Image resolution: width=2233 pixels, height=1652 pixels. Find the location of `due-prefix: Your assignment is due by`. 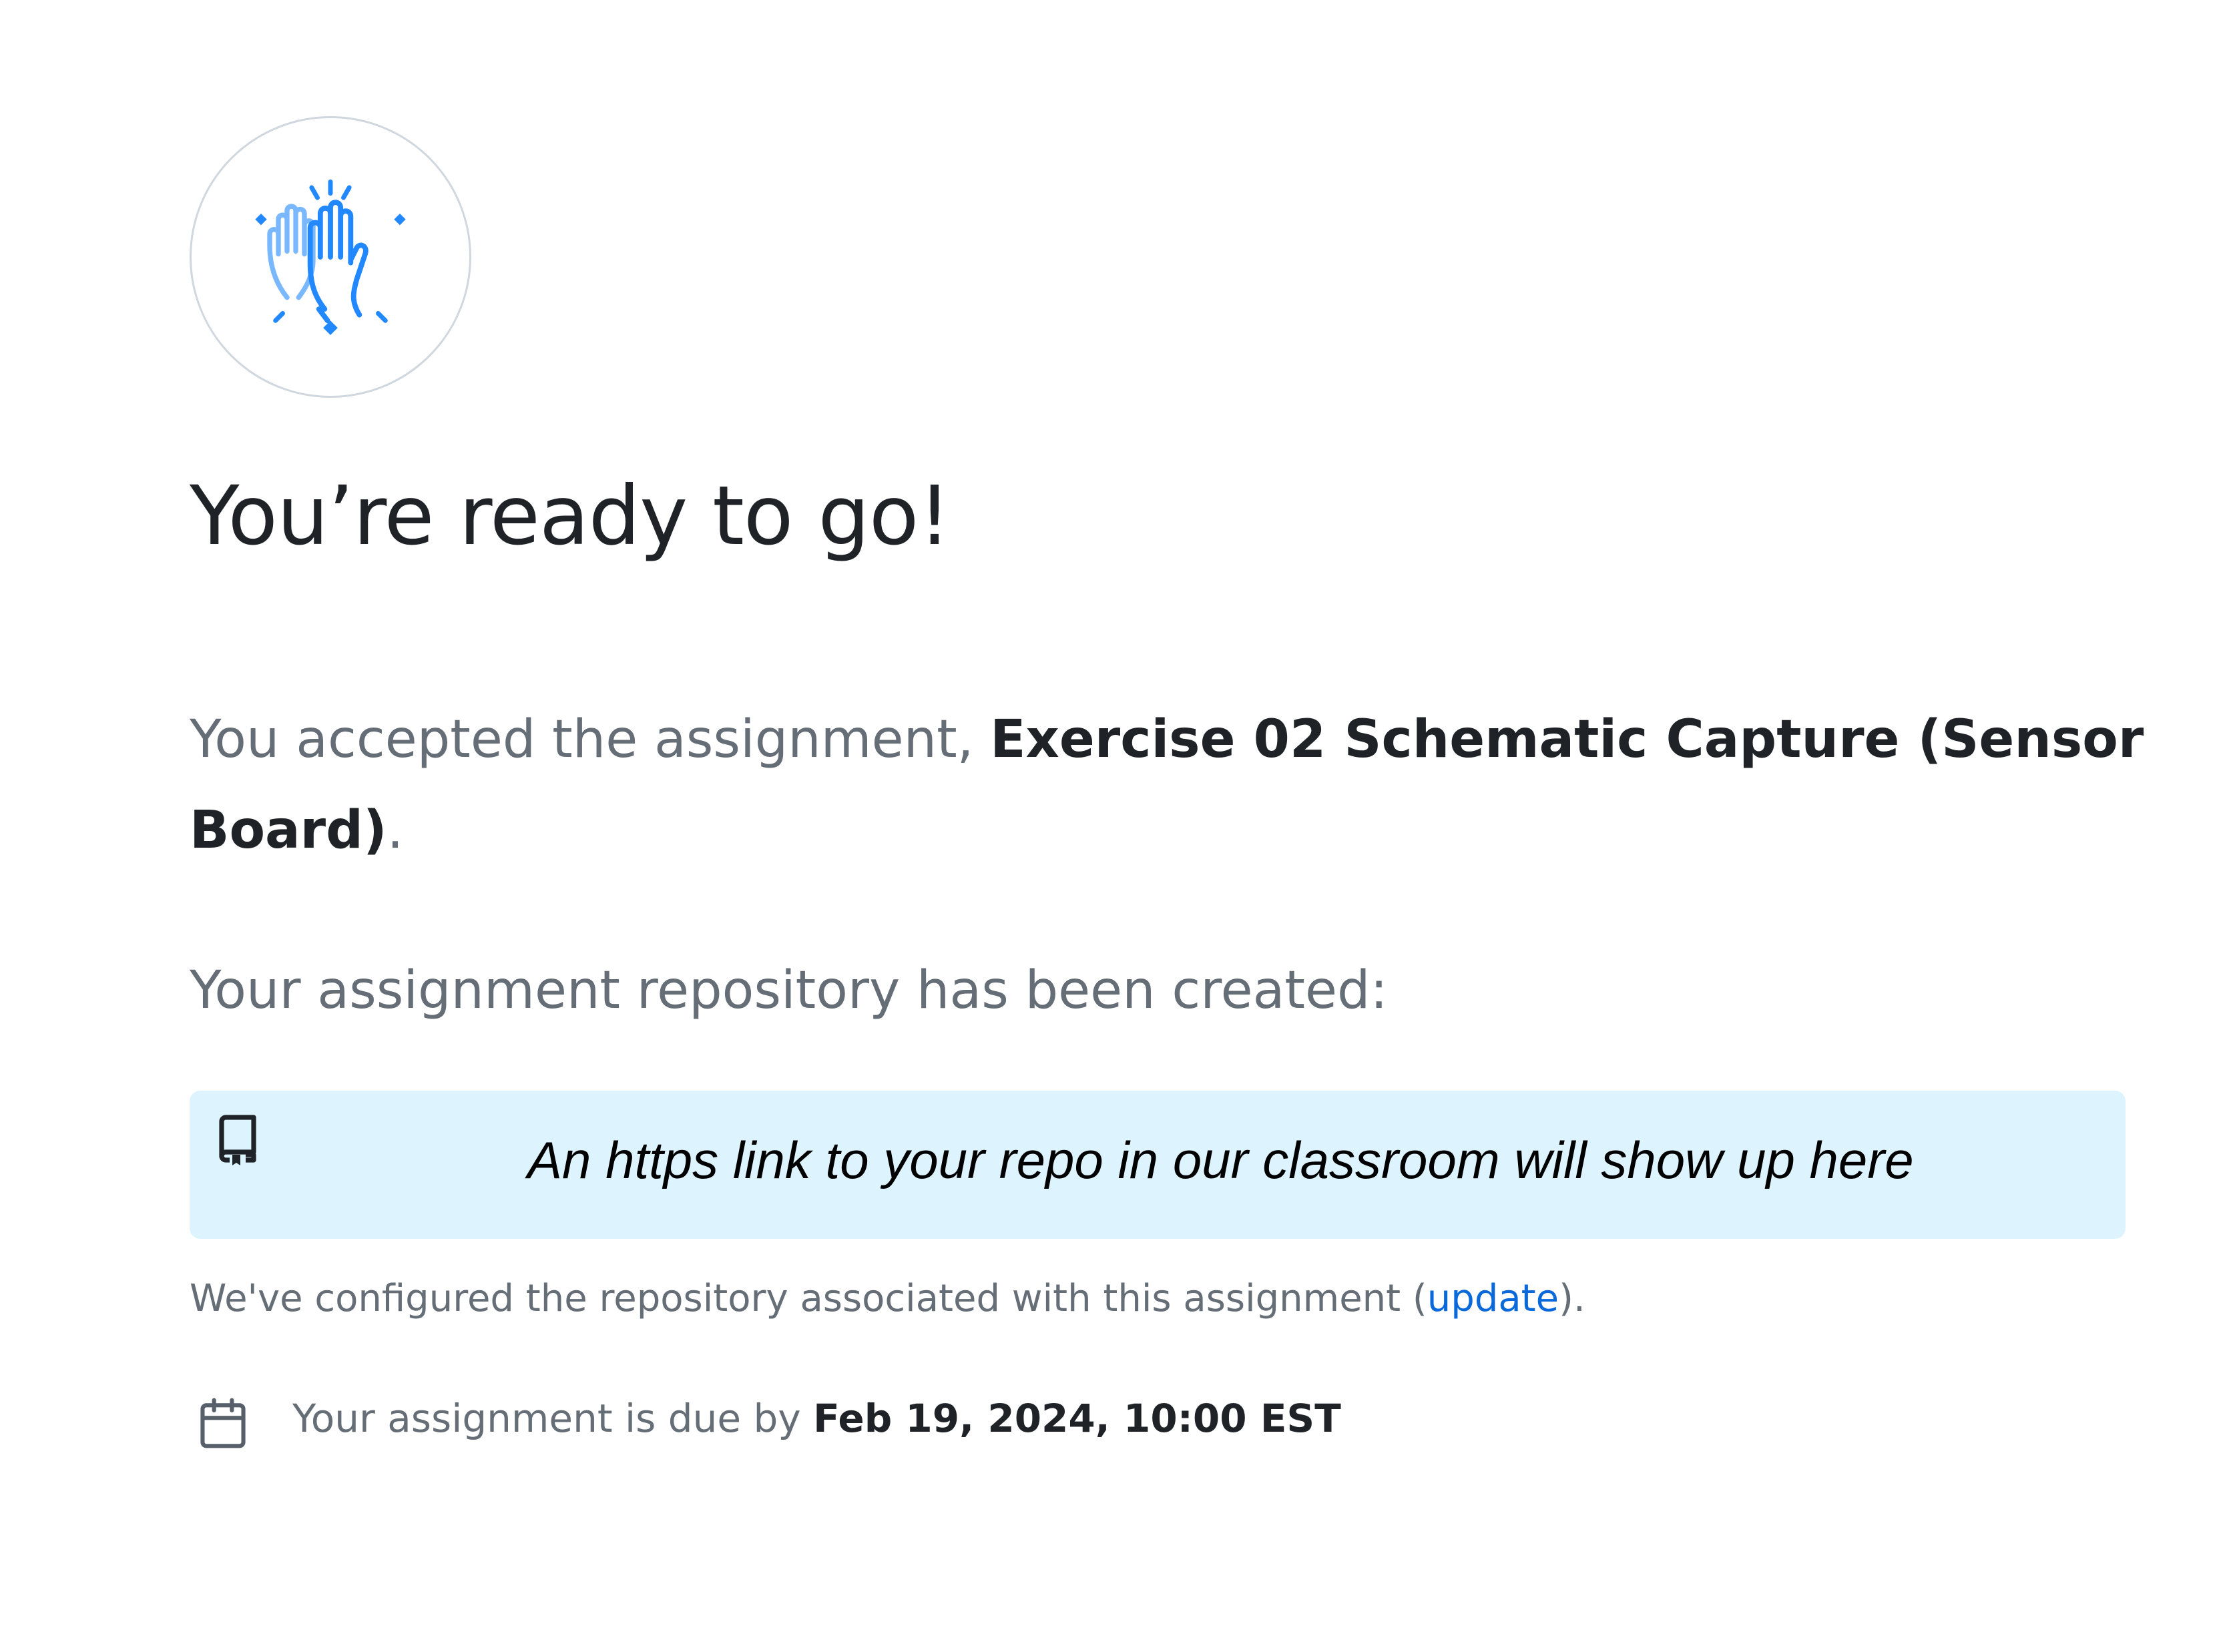

due-prefix: Your assignment is due by is located at coordinates (553, 1418).